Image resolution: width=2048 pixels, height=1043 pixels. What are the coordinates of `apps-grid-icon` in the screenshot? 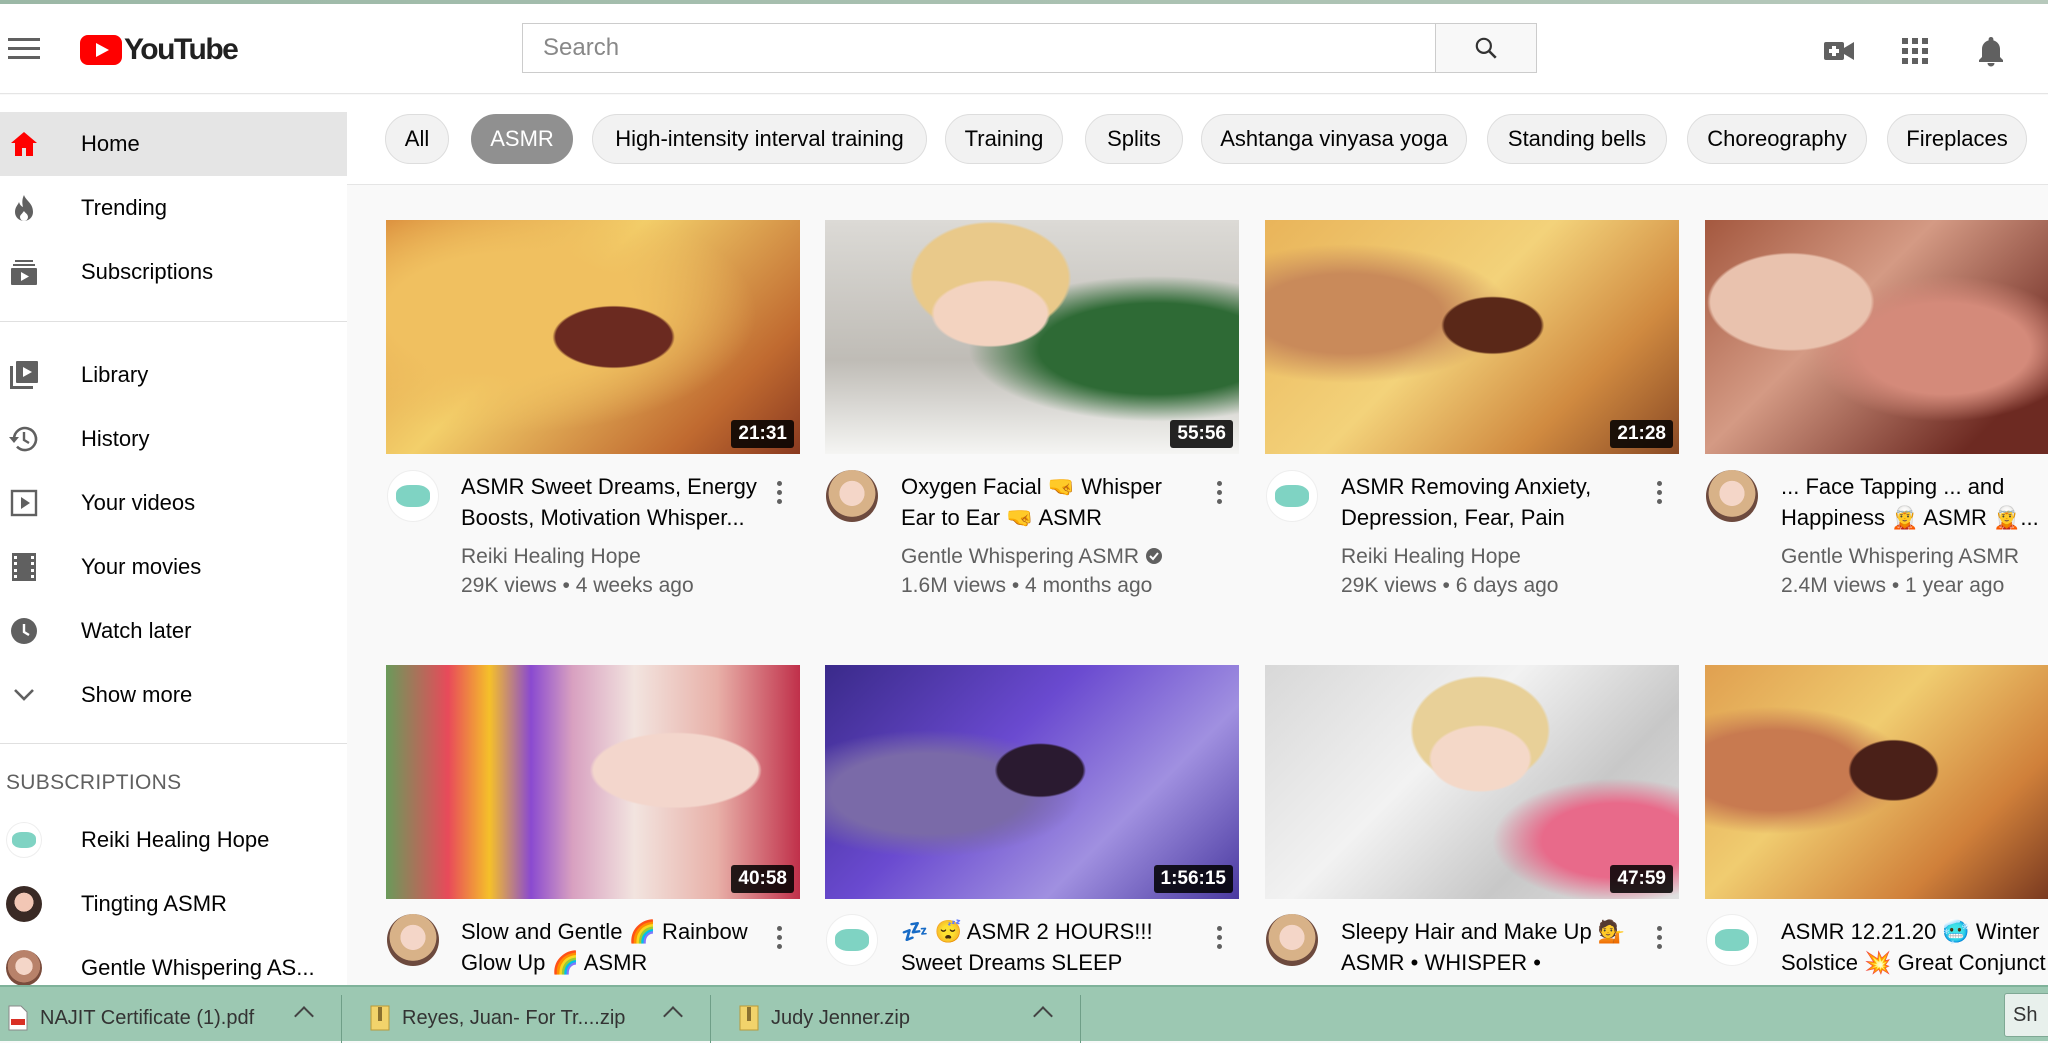 It's located at (1915, 51).